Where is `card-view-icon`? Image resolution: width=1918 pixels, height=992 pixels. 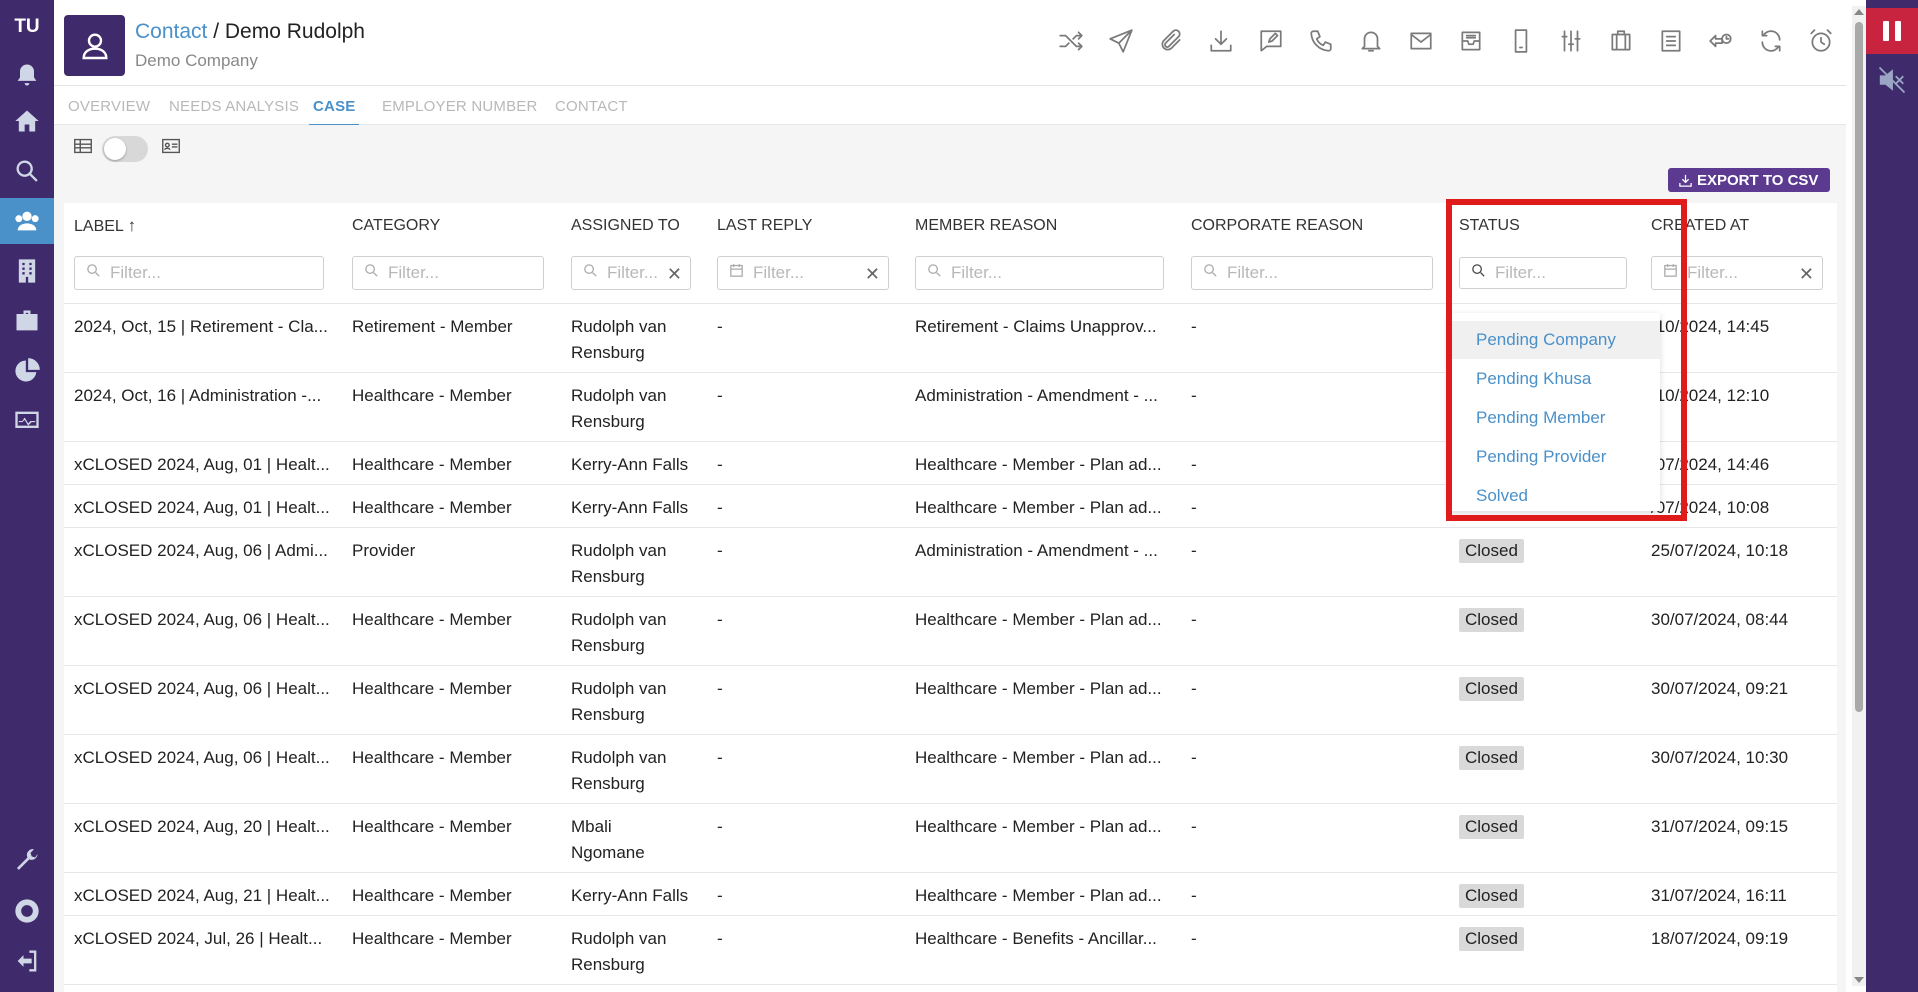
card-view-icon is located at coordinates (171, 148).